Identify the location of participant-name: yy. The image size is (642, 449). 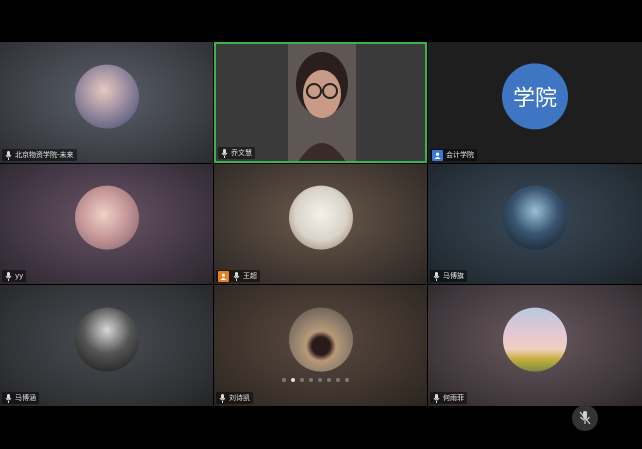
(19, 276).